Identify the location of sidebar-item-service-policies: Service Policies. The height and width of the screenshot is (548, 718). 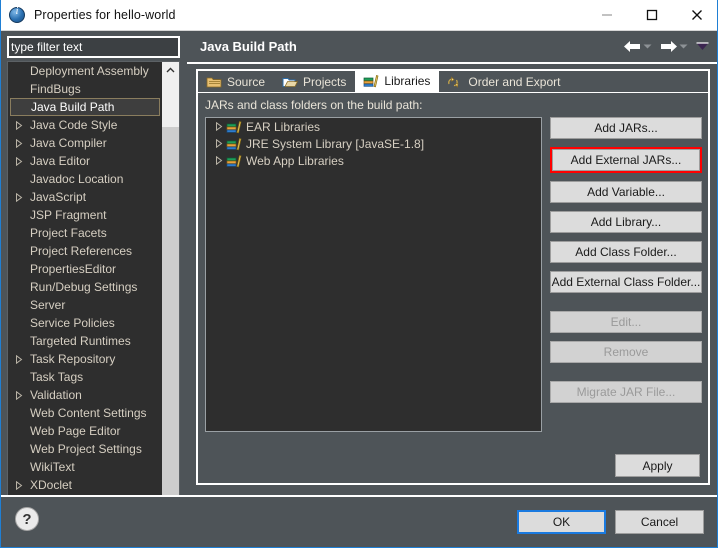
(85, 323).